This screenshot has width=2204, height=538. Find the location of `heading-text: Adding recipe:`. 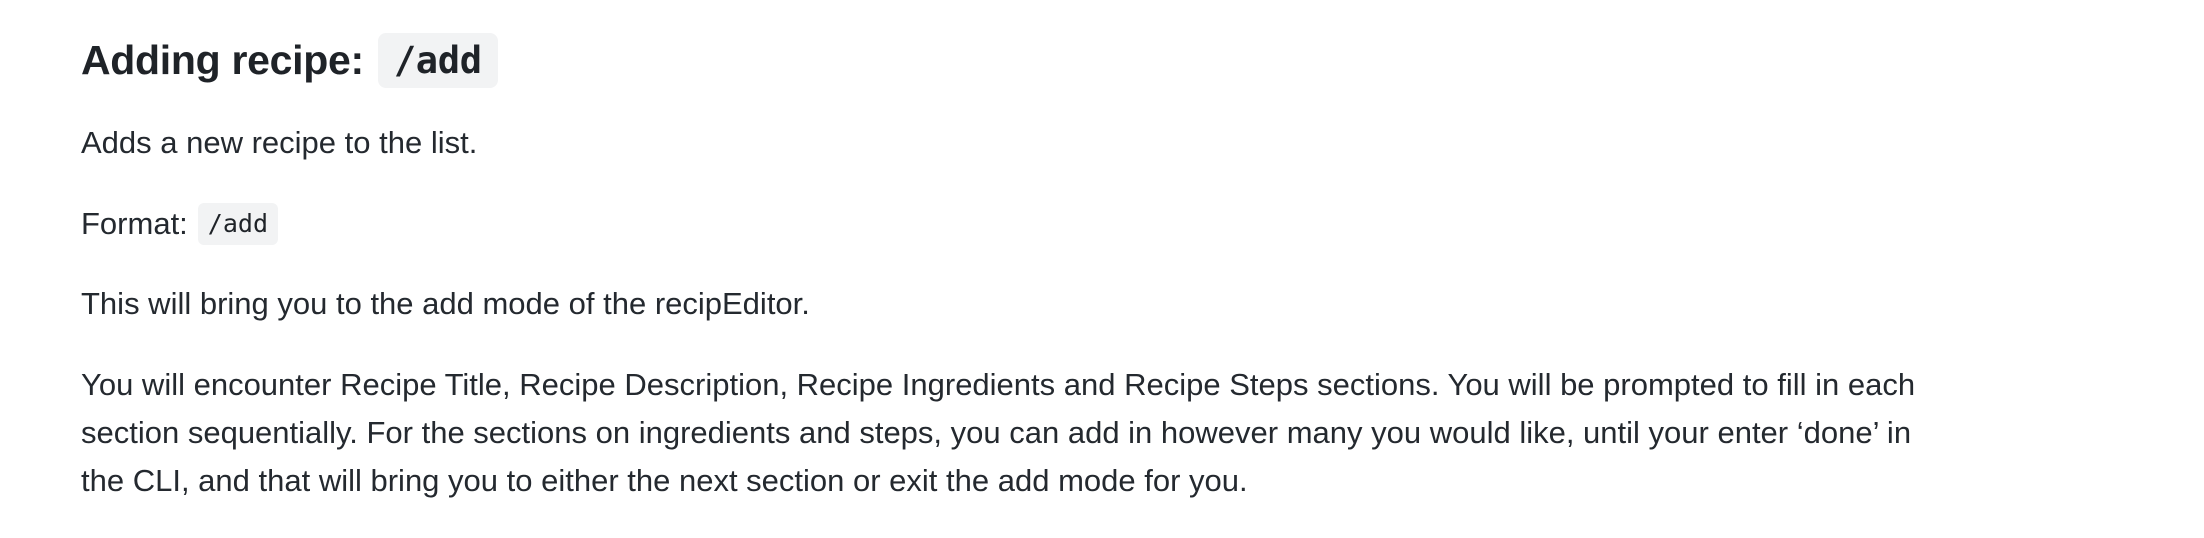

heading-text: Adding recipe: is located at coordinates (222, 59).